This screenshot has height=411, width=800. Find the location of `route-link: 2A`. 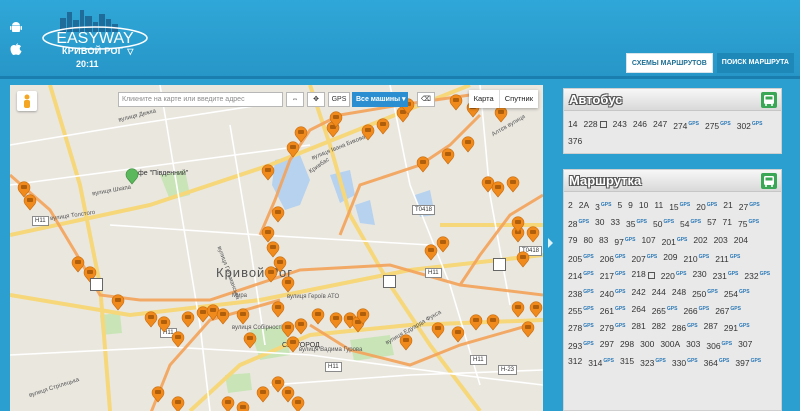

route-link: 2A is located at coordinates (584, 206).